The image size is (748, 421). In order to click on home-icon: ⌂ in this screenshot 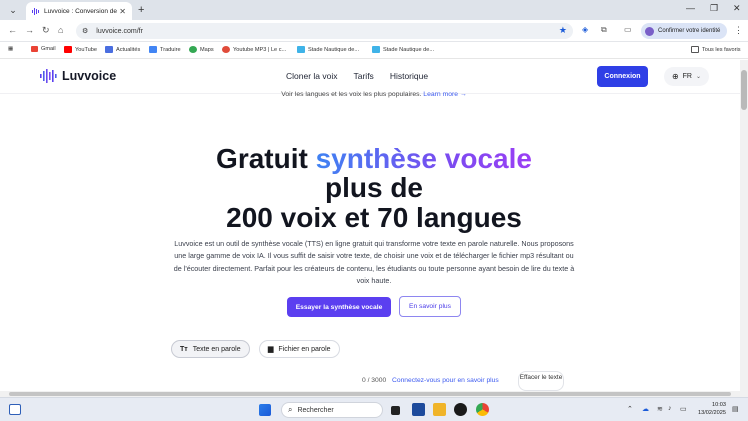, I will do `click(60, 30)`.